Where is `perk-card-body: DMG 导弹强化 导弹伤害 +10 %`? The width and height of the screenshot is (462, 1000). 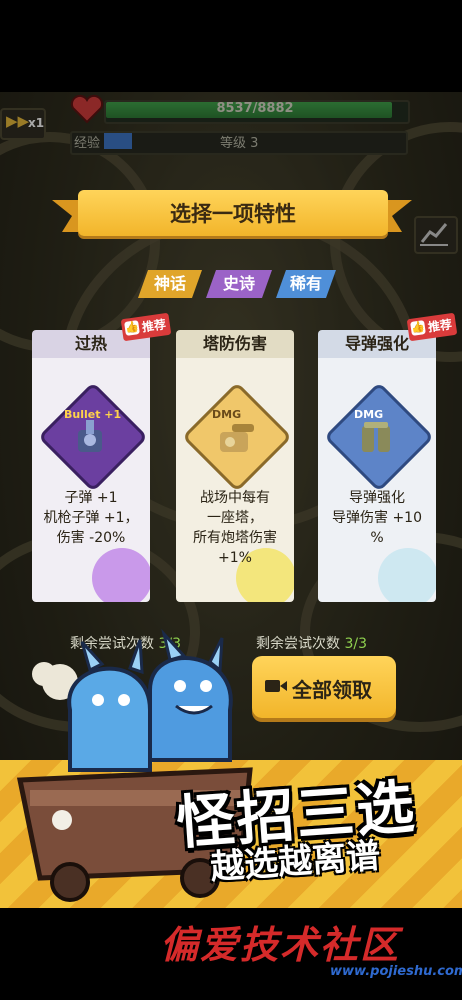
perk-card-body: DMG 导弹强化 导弹伤害 +10 % is located at coordinates (377, 480).